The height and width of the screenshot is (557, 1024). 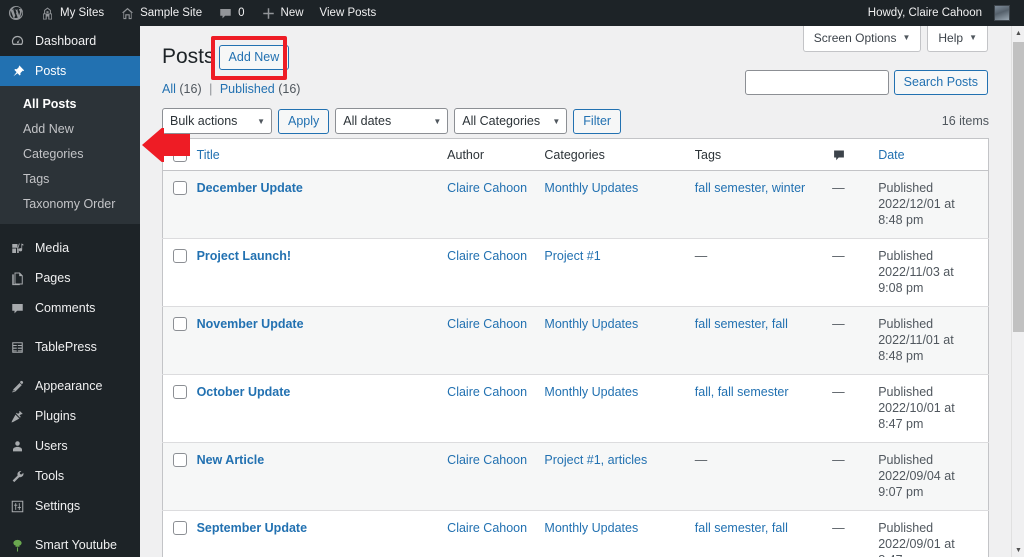 I want to click on adminbar-my-sites-label: My Sites, so click(x=82, y=13).